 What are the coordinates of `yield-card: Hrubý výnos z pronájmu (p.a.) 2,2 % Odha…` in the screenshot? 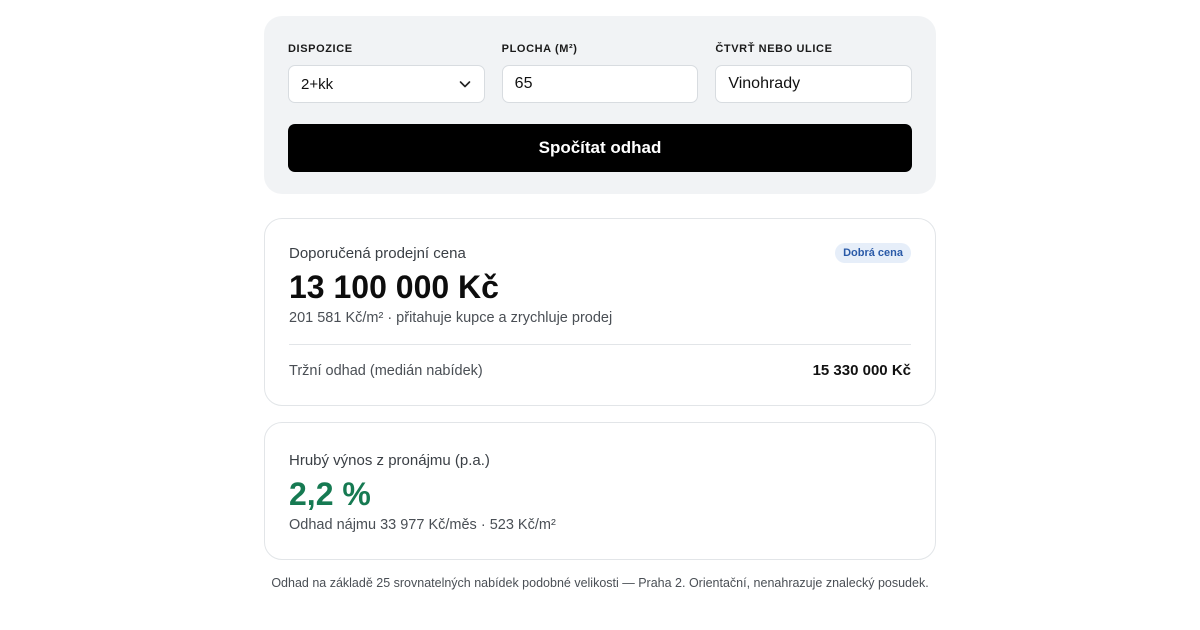 It's located at (600, 491).